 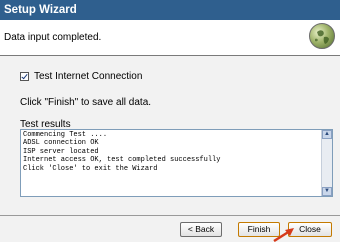 What do you see at coordinates (170, 38) in the screenshot?
I see `wizard-header: Data input completed.` at bounding box center [170, 38].